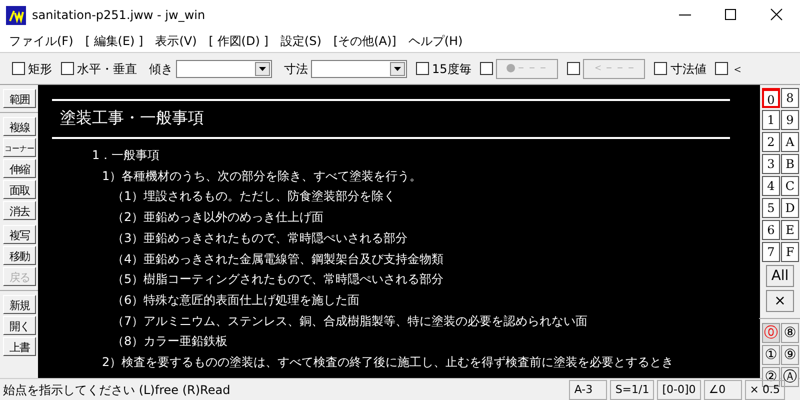 This screenshot has width=800, height=400. I want to click on layer-button: D, so click(790, 208).